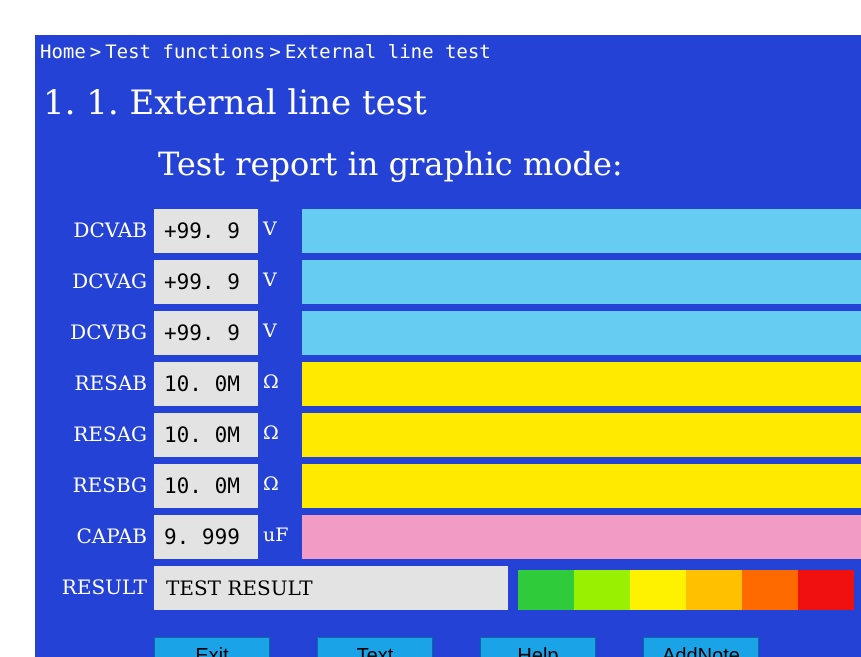 The height and width of the screenshot is (657, 861). I want to click on scale-swatch-orange, so click(770, 590).